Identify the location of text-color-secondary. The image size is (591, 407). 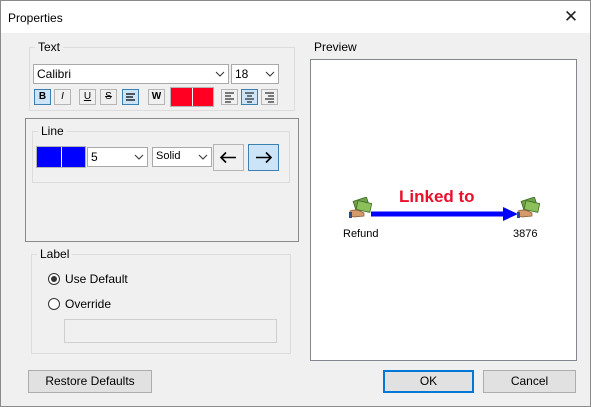
(202, 97).